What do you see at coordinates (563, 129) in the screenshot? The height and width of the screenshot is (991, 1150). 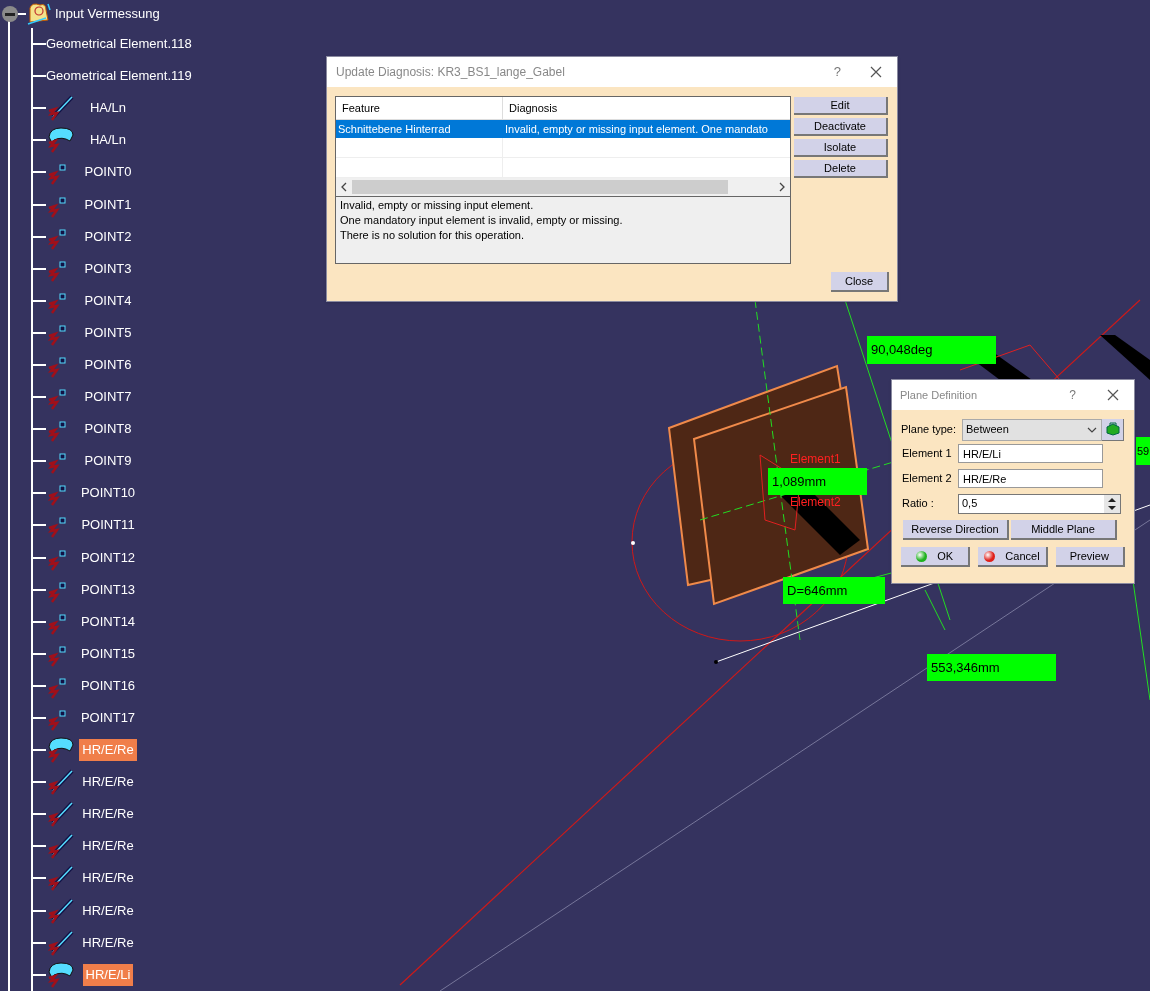 I see `table-row: Schnittebene Hinterrad Invalid, empty or missing input element. One mandato` at bounding box center [563, 129].